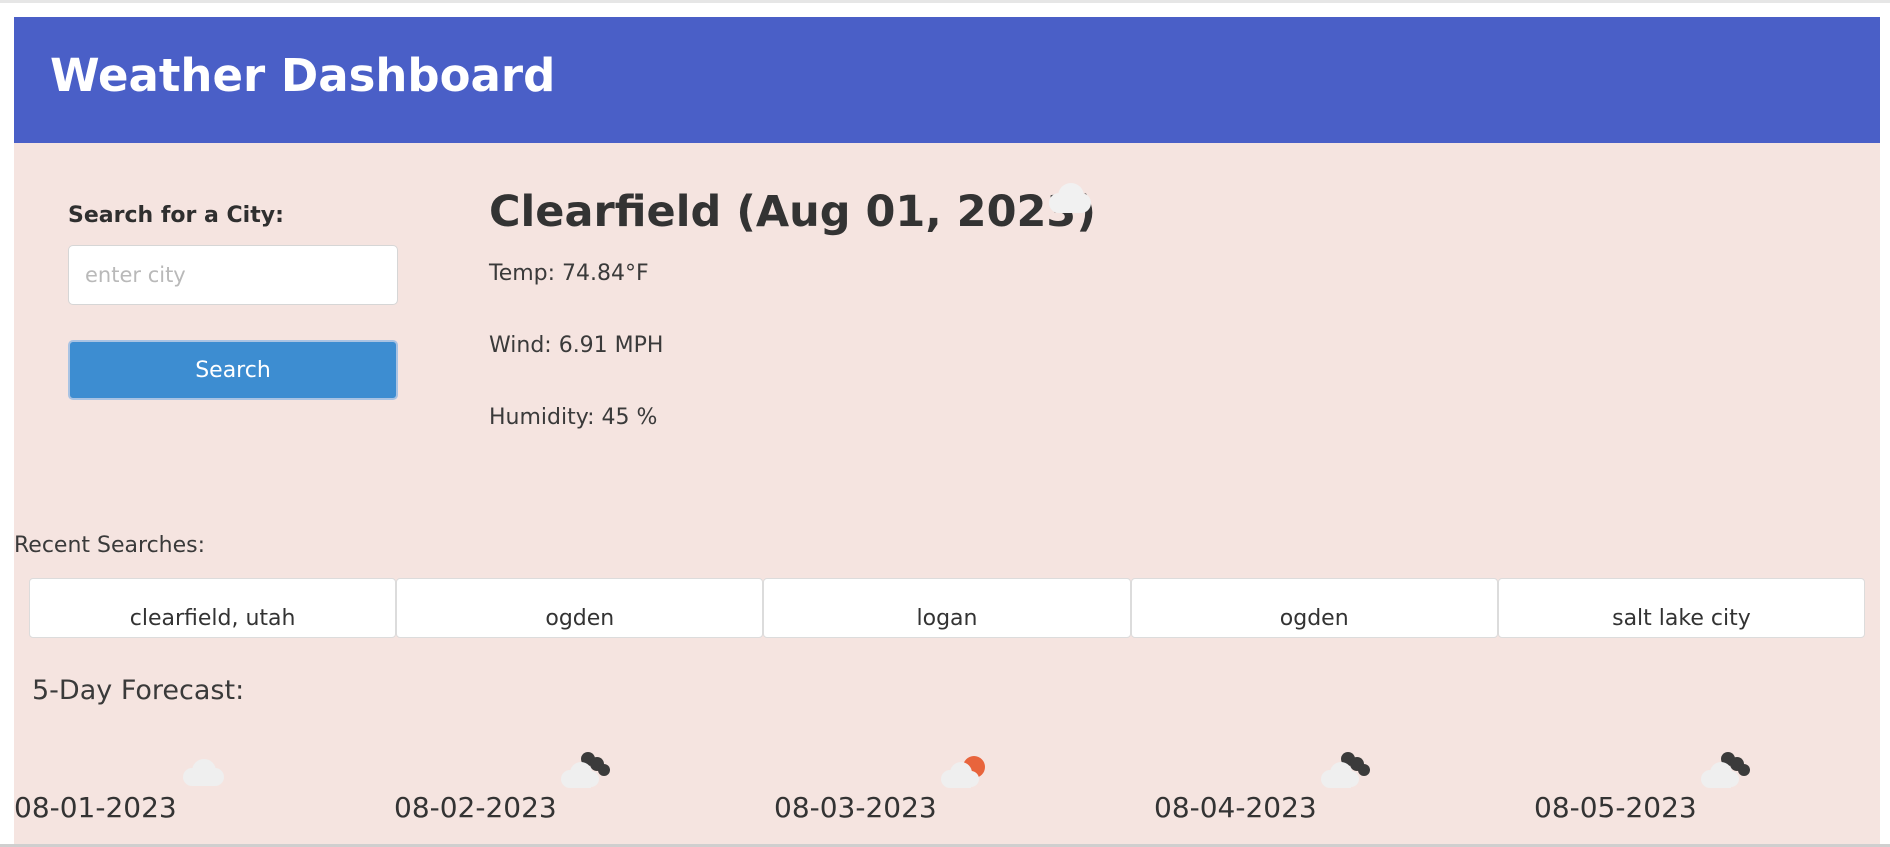  What do you see at coordinates (110, 545) in the screenshot?
I see `recent-searches-label: Recent Searches:` at bounding box center [110, 545].